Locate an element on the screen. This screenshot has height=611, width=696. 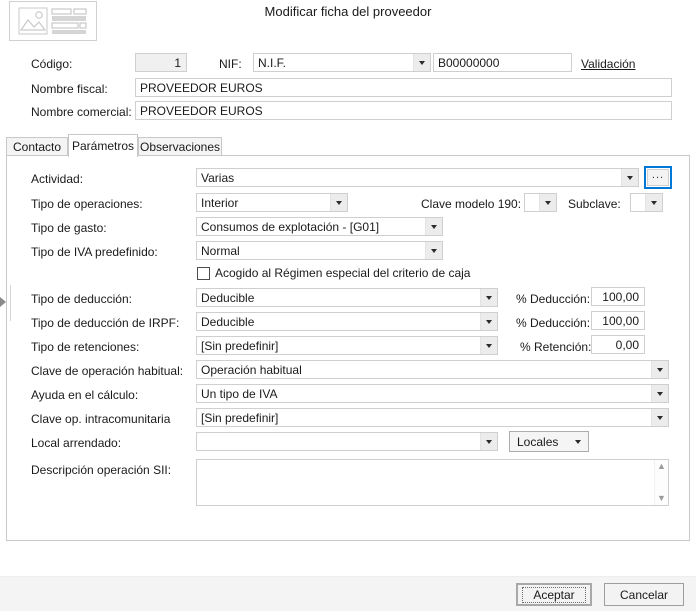
tab-observaciones-label: Observaciones is located at coordinates (180, 147).